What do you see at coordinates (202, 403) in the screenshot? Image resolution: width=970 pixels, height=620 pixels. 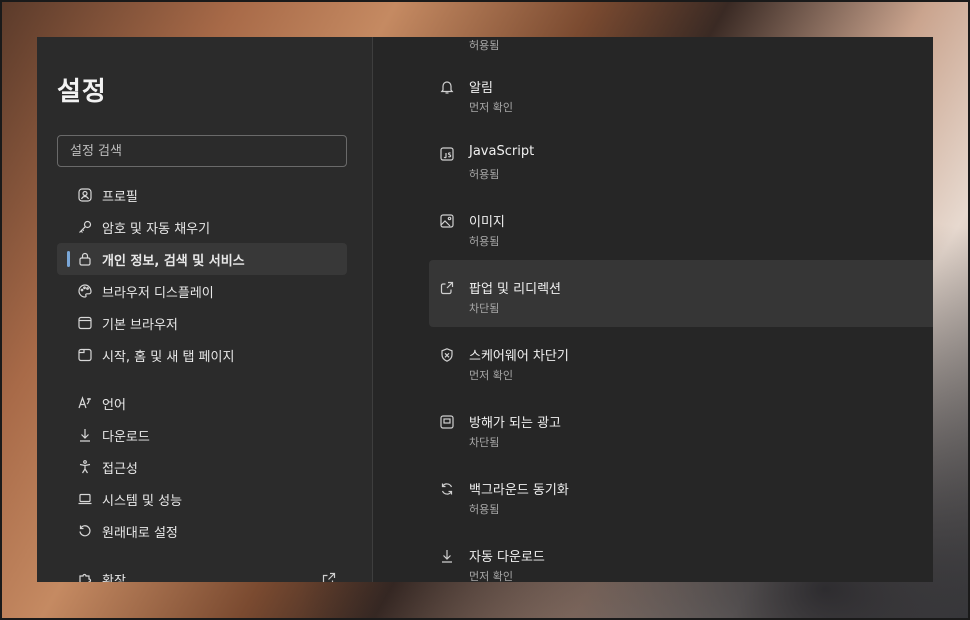 I see `sidebar-item-languages: 언어` at bounding box center [202, 403].